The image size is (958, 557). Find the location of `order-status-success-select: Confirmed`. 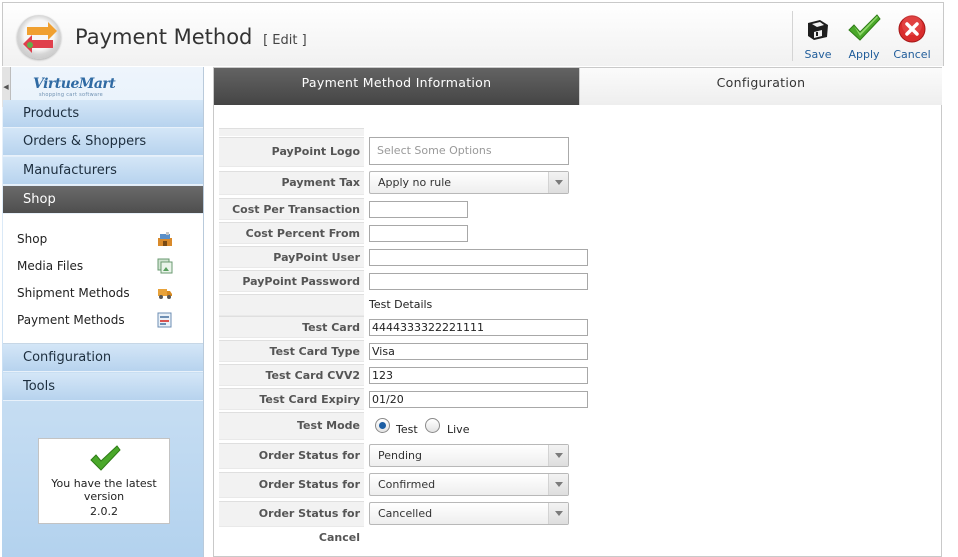

order-status-success-select: Confirmed is located at coordinates (469, 484).